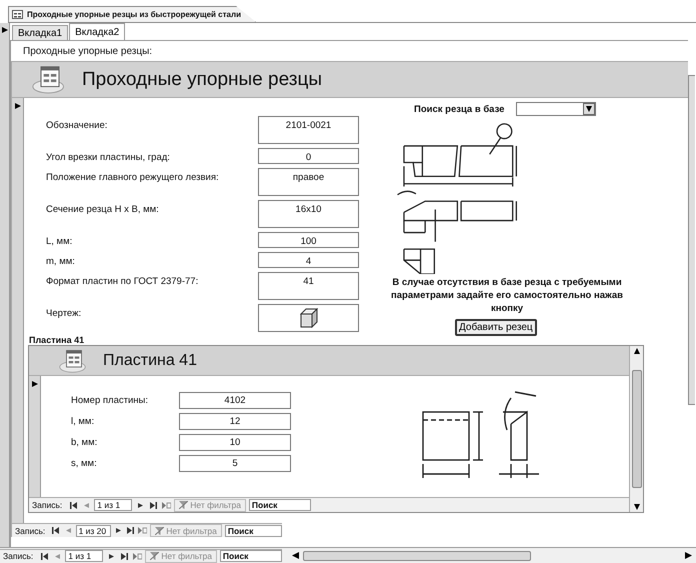 This screenshot has height=563, width=696. I want to click on text-field: 4102, so click(235, 400).